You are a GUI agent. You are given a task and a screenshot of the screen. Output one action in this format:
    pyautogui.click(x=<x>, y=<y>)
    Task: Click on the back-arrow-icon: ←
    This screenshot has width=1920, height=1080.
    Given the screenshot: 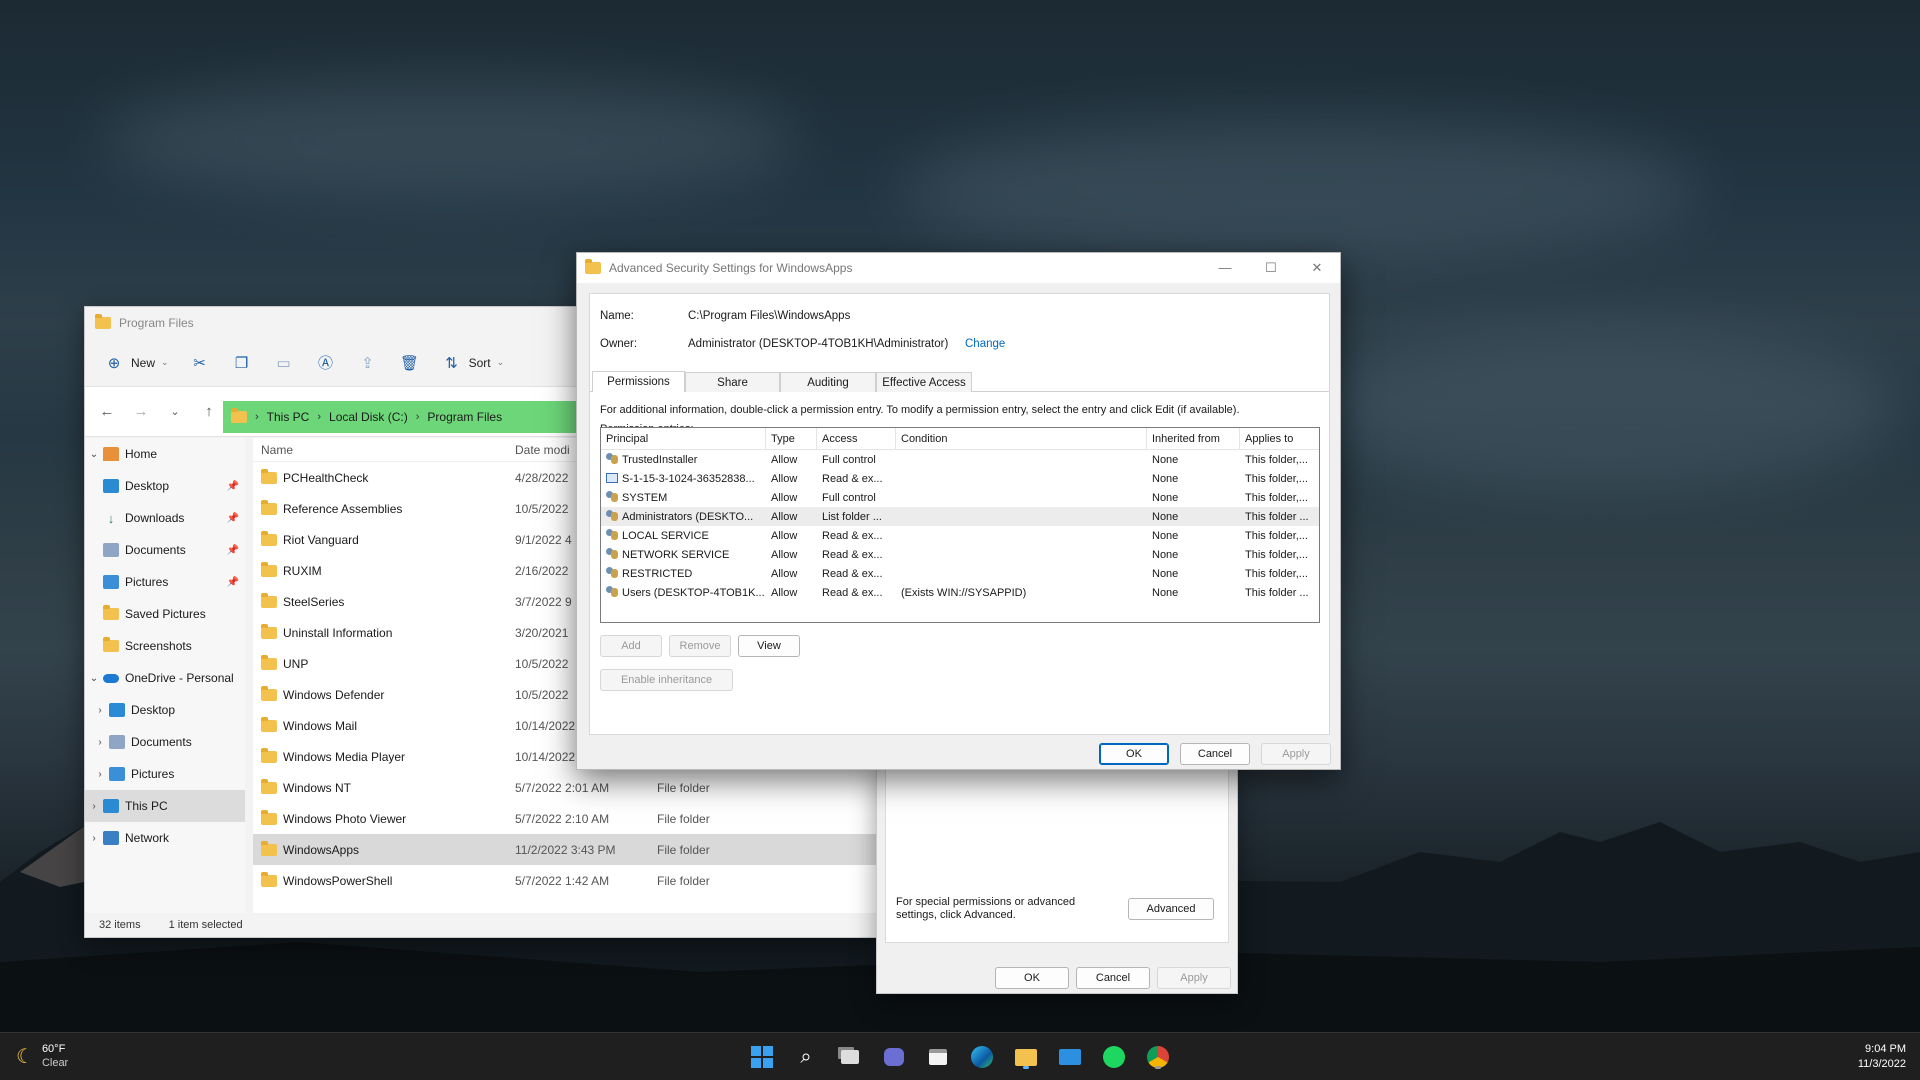 What is the action you would take?
    pyautogui.click(x=107, y=411)
    